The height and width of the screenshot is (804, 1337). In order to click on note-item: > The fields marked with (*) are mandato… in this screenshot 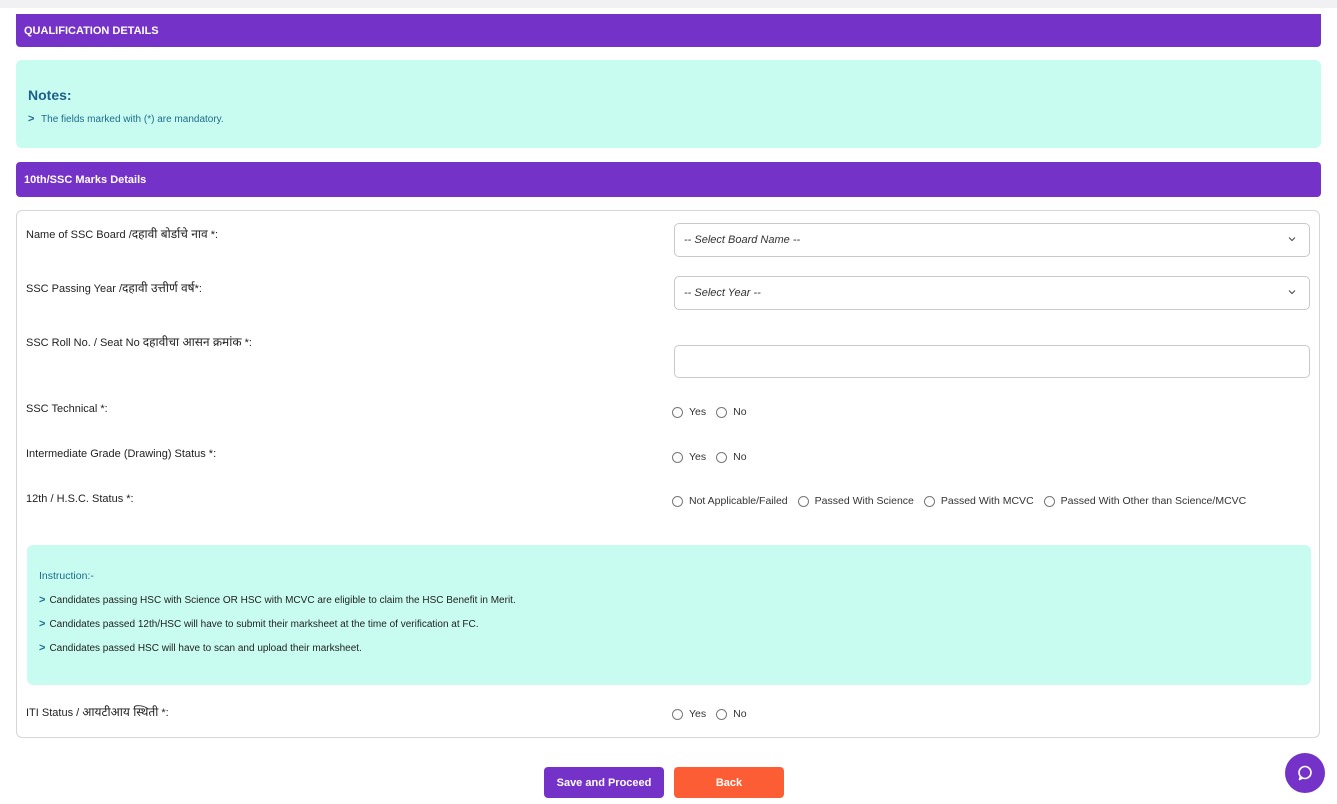, I will do `click(668, 119)`.